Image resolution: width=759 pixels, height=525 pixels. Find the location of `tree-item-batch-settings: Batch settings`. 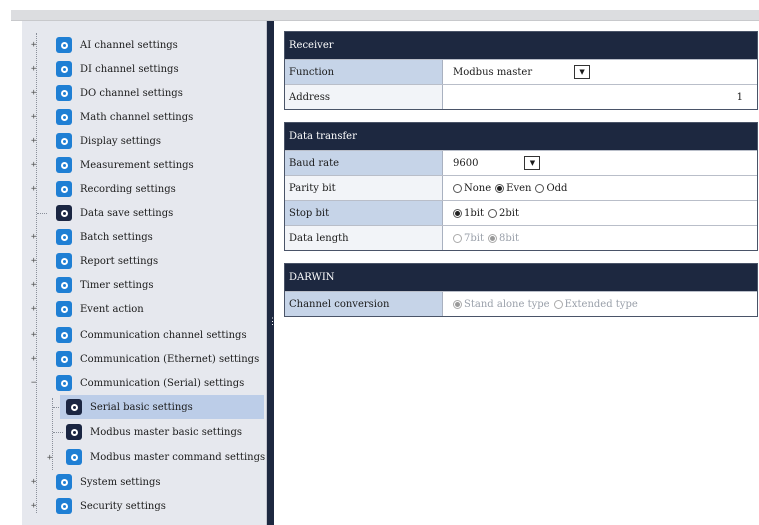

tree-item-batch-settings: Batch settings is located at coordinates (158, 237).